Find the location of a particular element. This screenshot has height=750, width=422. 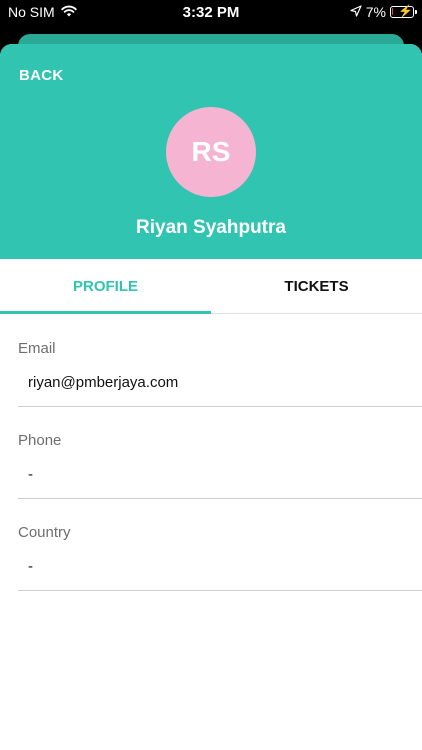

email-label: Email is located at coordinates (37, 348).